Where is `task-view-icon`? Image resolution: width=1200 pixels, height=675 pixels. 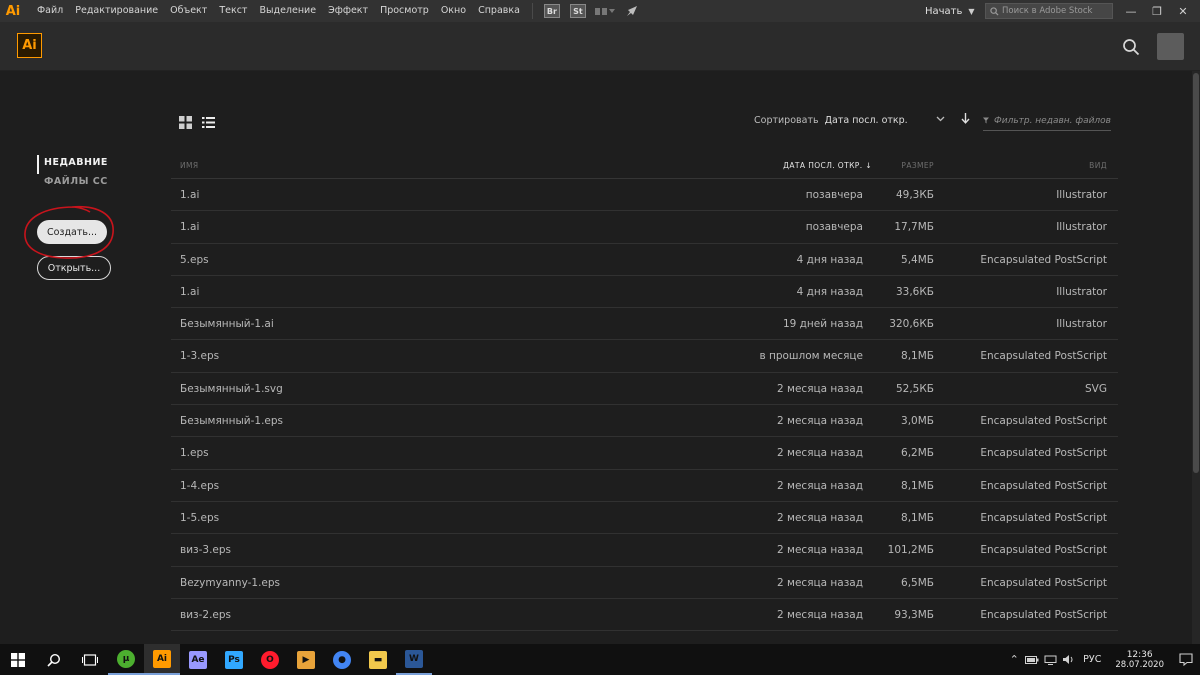
task-view-icon is located at coordinates (90, 659).